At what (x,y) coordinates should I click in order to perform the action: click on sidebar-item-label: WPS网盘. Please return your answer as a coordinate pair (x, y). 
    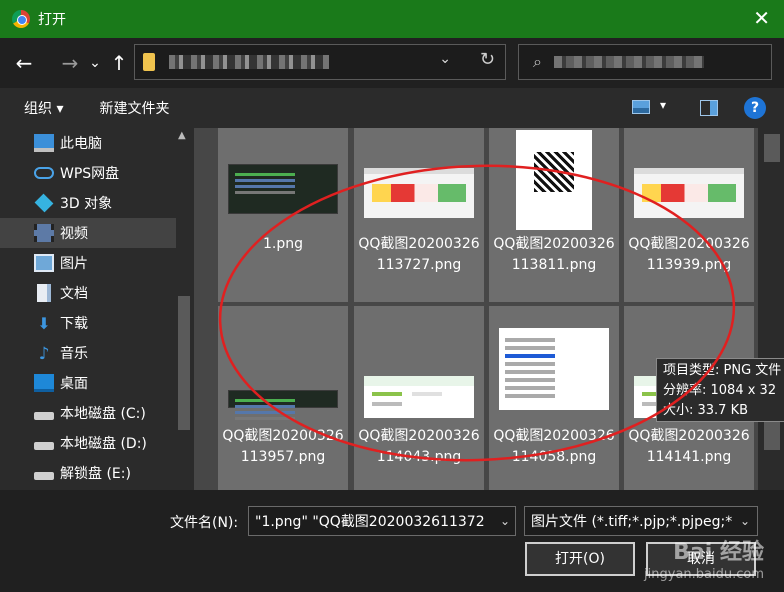
    Looking at the image, I should click on (90, 174).